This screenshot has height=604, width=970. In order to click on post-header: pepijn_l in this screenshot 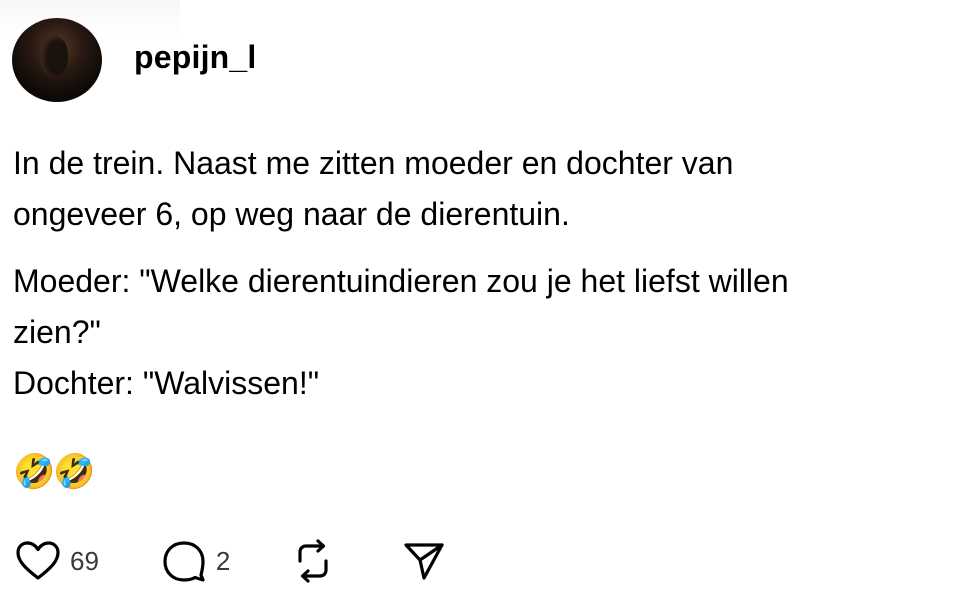, I will do `click(134, 60)`.